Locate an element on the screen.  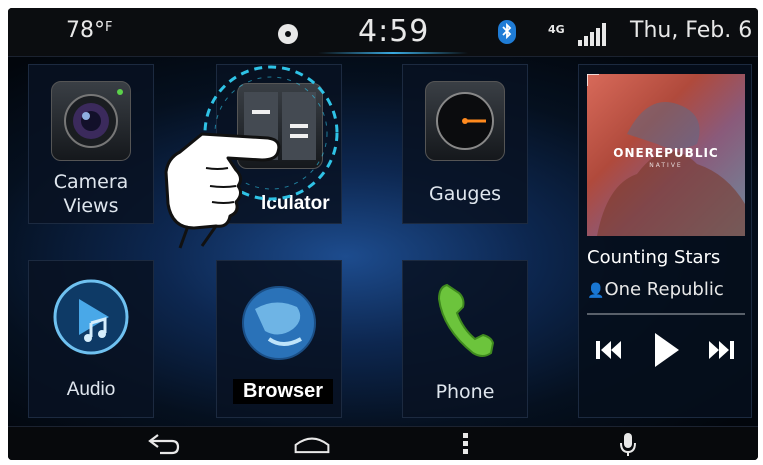
pointing-hand-icon is located at coordinates (222, 190).